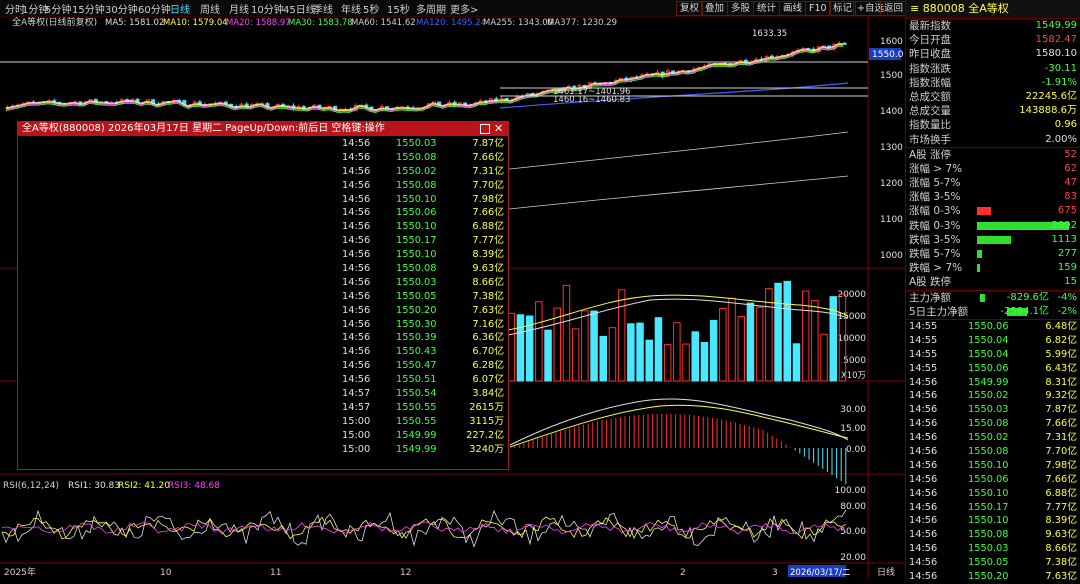 The image size is (1080, 584). I want to click on date-label-1: 10, so click(166, 573).